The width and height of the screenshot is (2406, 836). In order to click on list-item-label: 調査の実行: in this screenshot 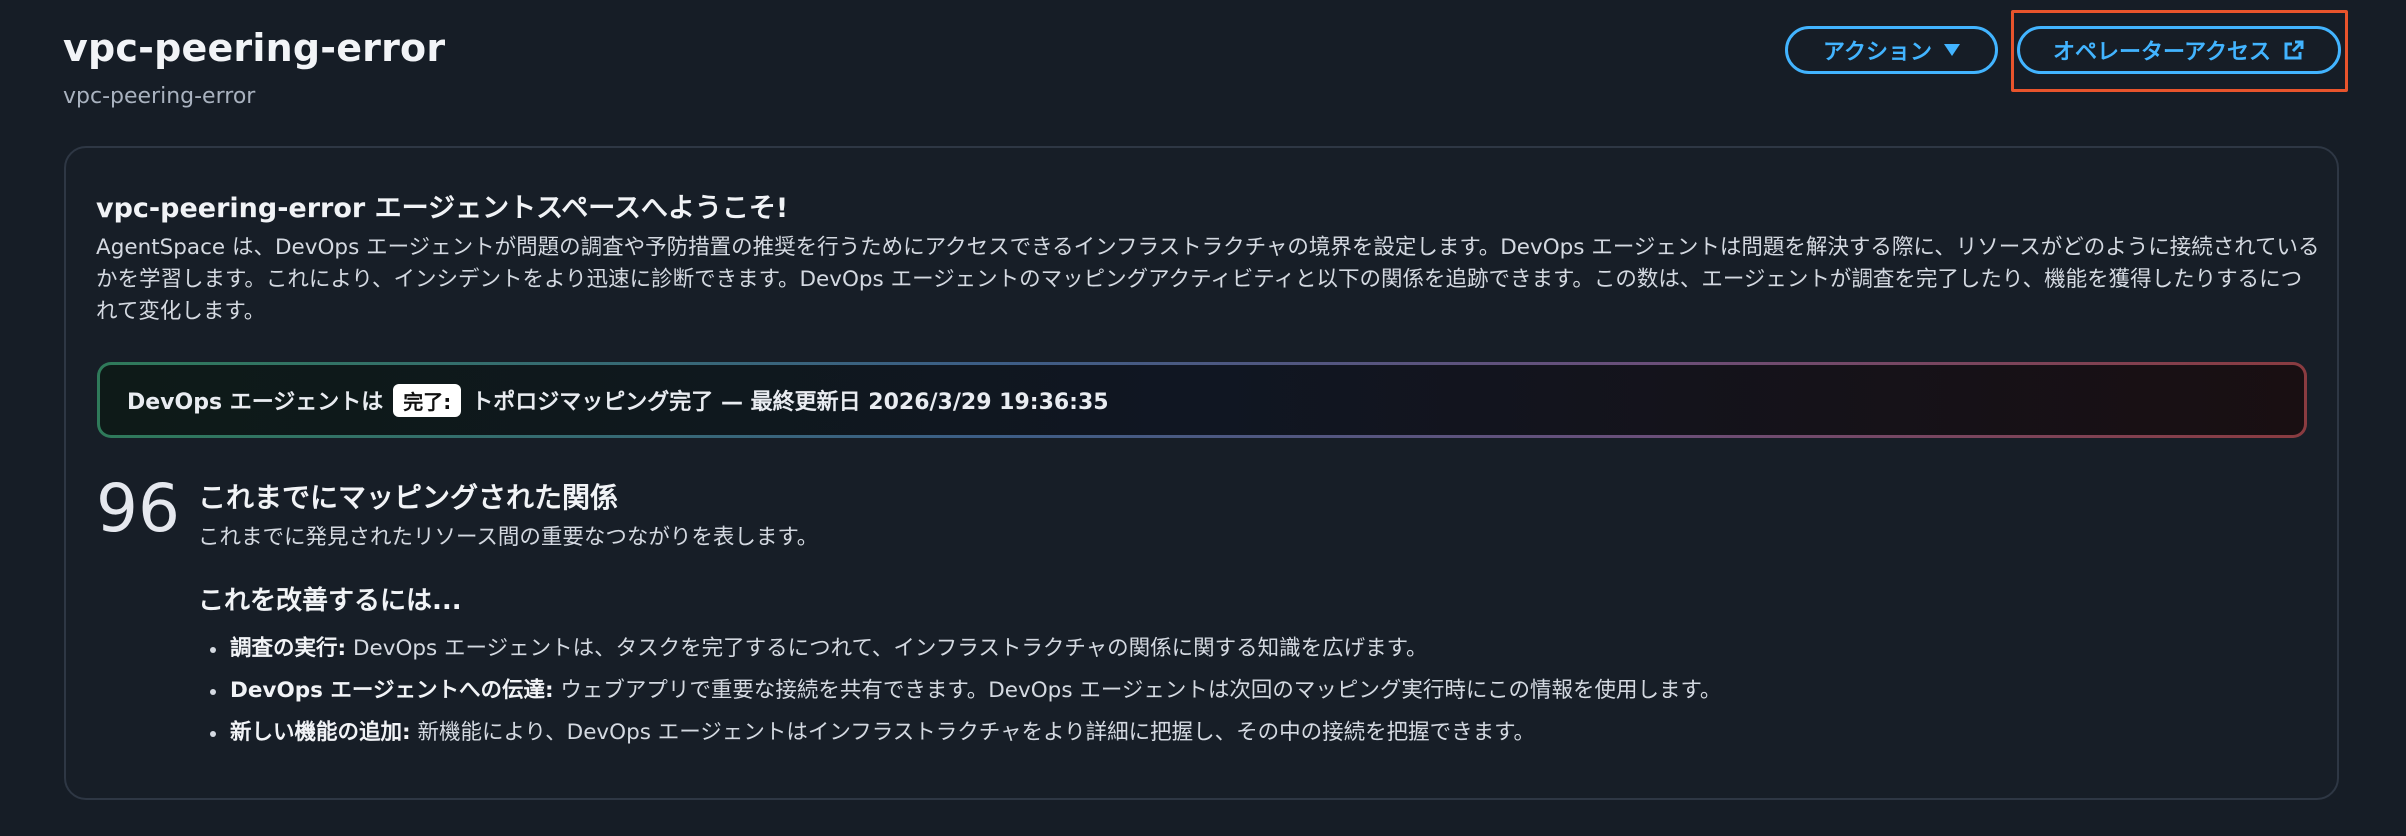, I will do `click(288, 648)`.